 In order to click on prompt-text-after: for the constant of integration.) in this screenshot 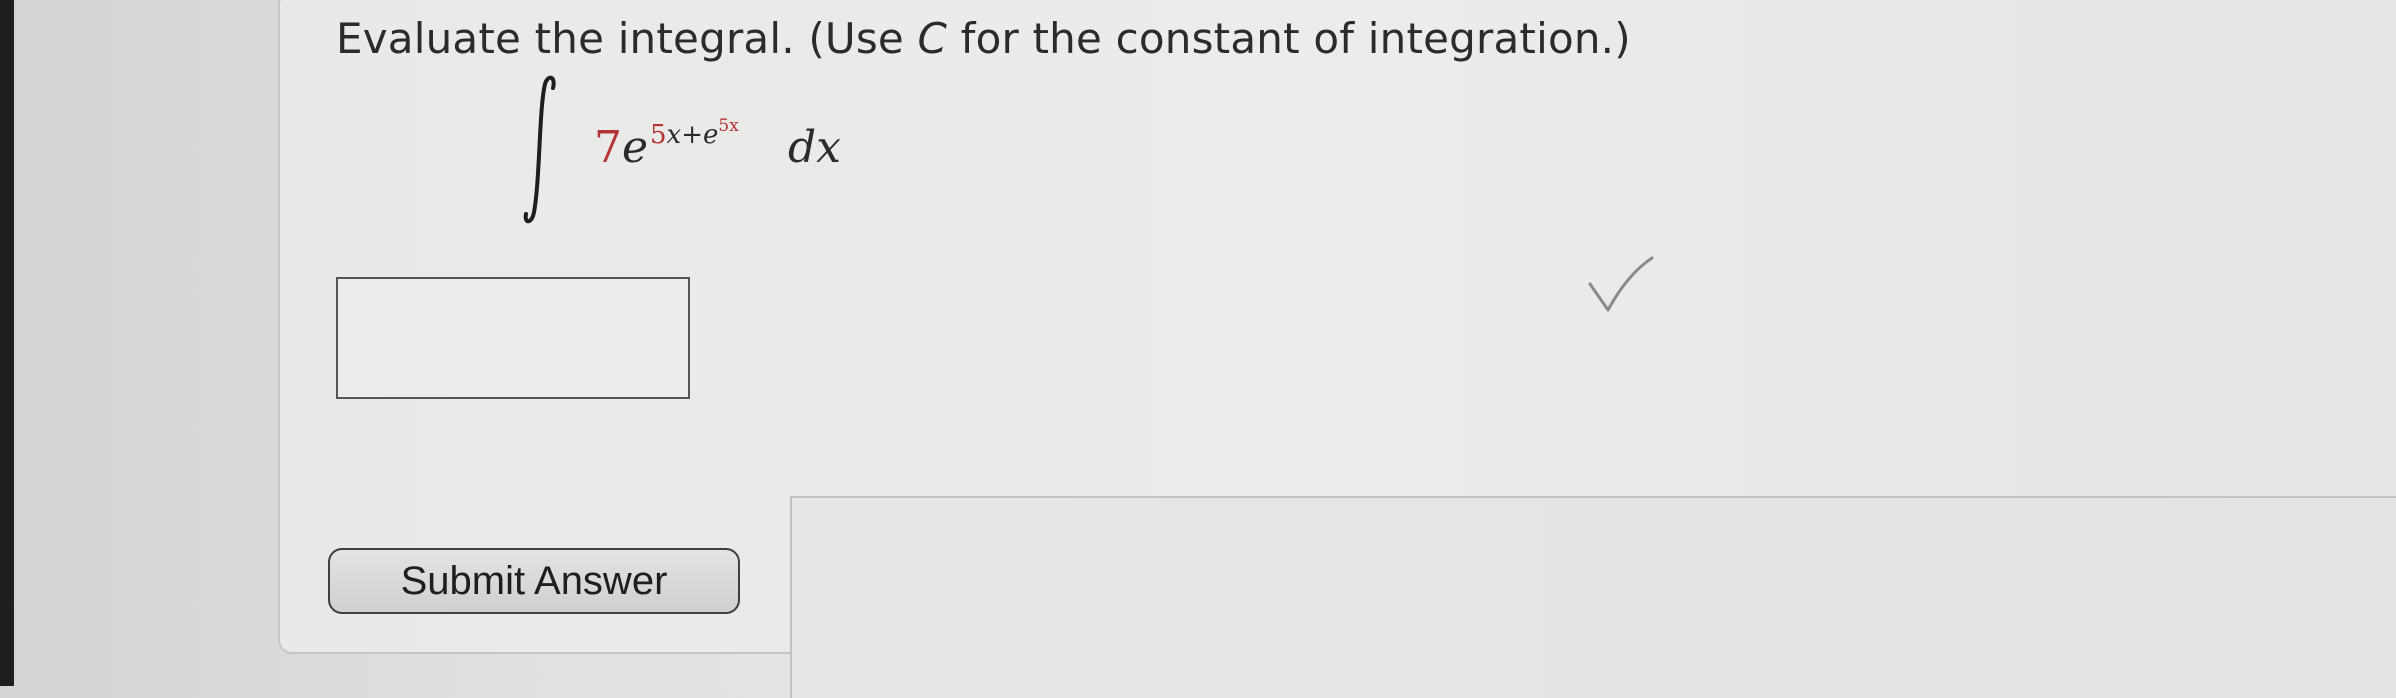, I will do `click(1289, 38)`.